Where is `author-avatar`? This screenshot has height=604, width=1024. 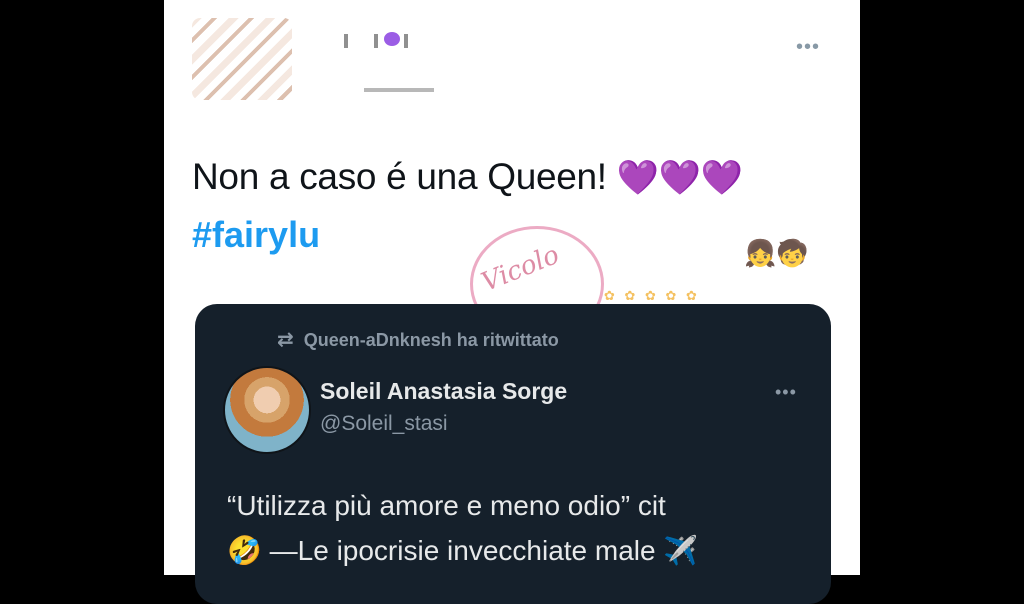 author-avatar is located at coordinates (267, 410).